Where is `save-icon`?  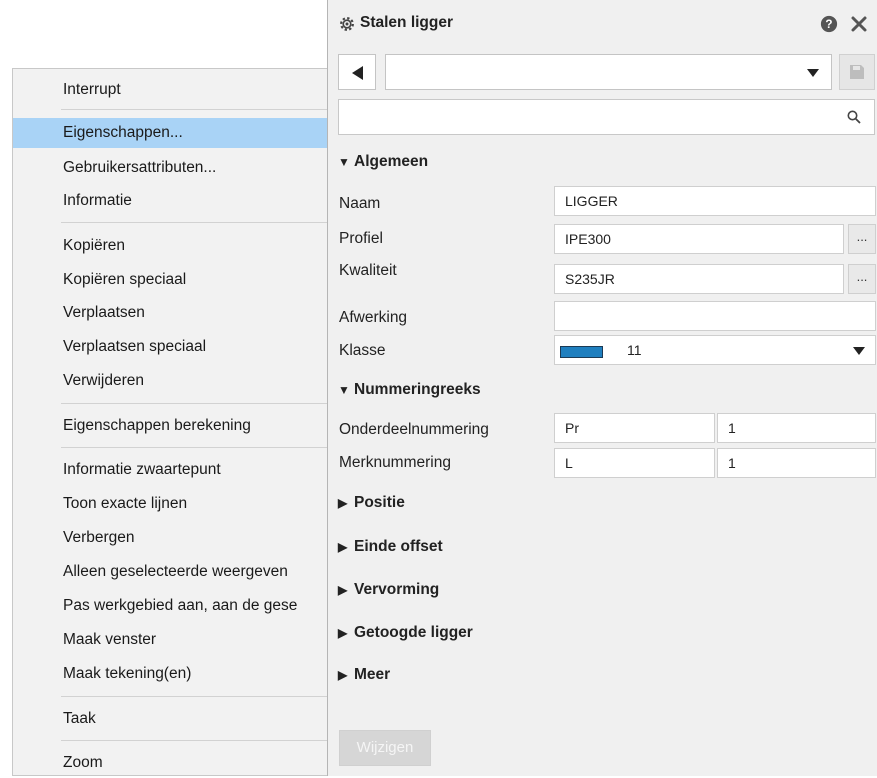
save-icon is located at coordinates (857, 72).